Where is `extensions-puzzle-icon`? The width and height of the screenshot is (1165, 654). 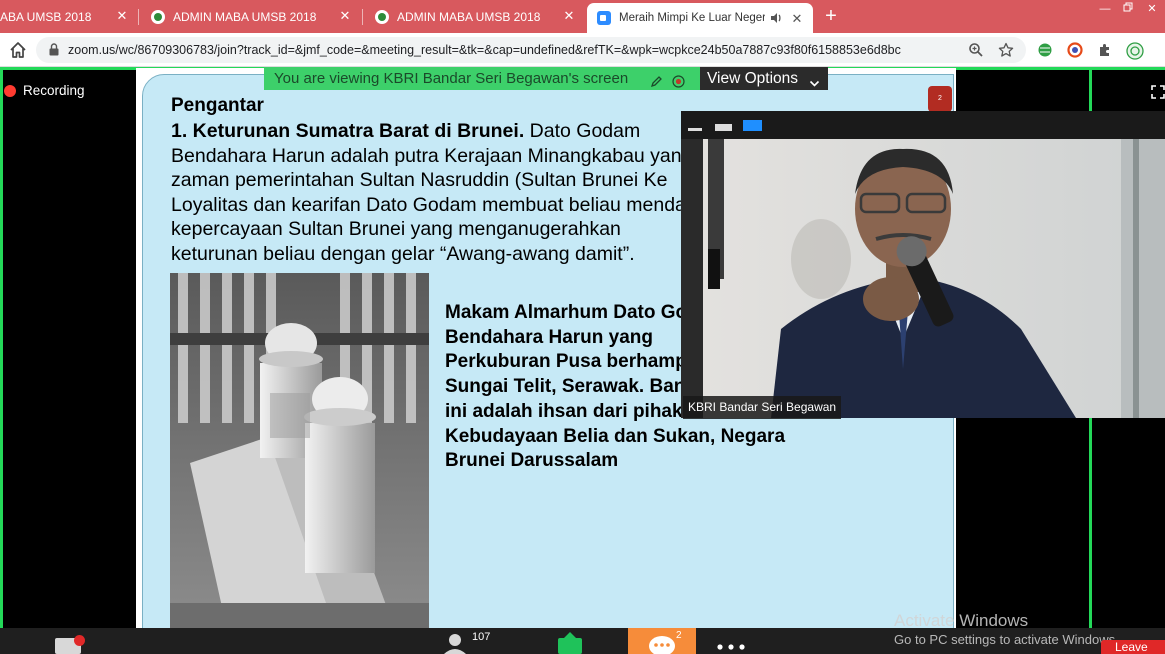
extensions-puzzle-icon is located at coordinates (1105, 50).